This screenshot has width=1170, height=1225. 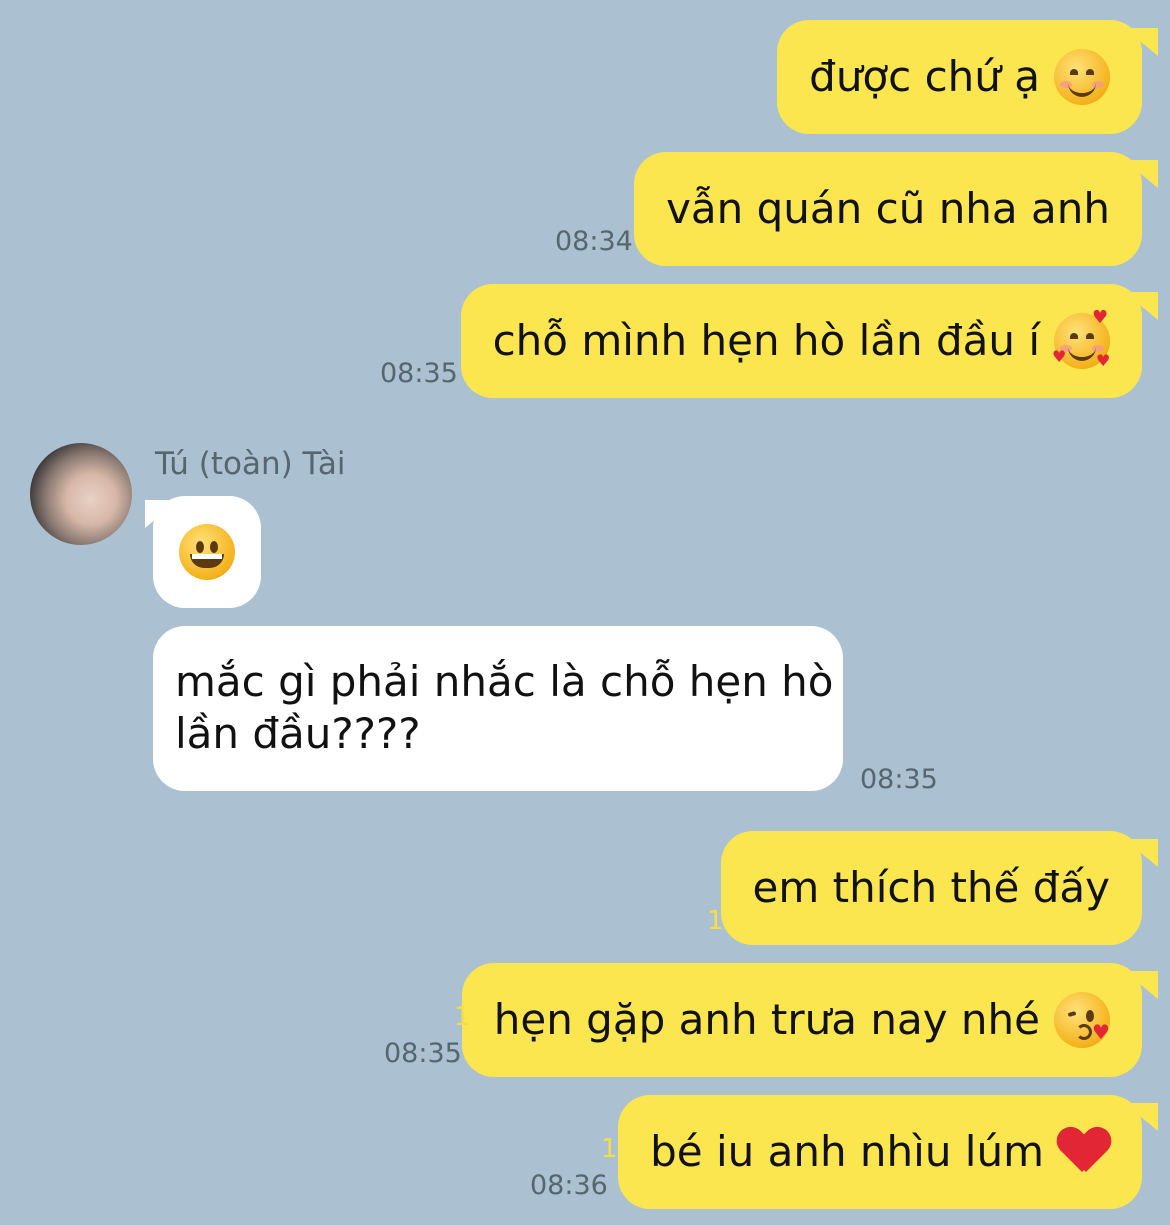 I want to click on sender-name: Tú (toàn) Tài, so click(x=250, y=464).